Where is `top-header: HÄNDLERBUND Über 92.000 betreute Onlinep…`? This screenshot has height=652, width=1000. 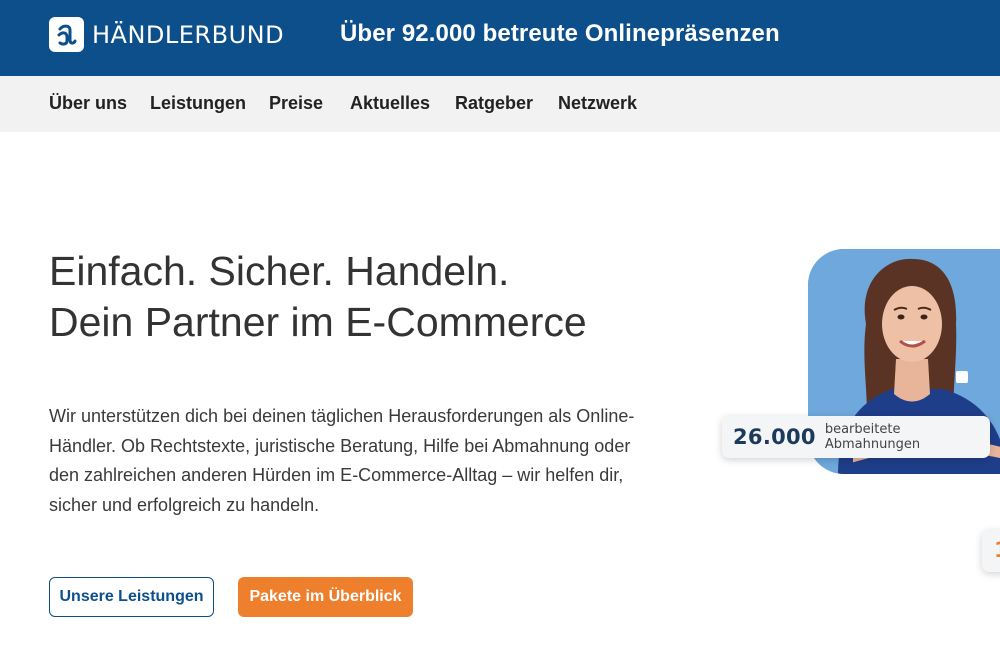 top-header: HÄNDLERBUND Über 92.000 betreute Onlinep… is located at coordinates (500, 38).